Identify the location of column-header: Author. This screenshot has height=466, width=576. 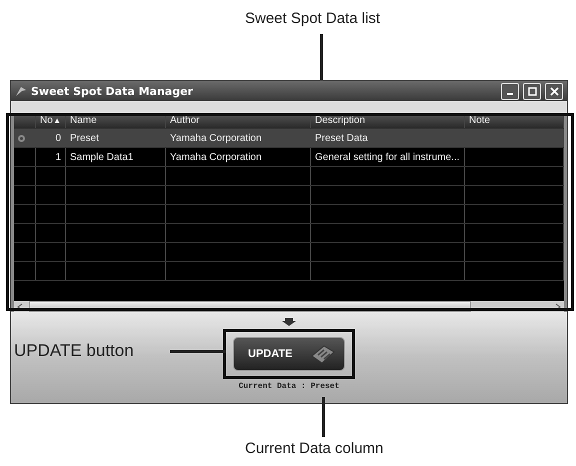
(238, 120).